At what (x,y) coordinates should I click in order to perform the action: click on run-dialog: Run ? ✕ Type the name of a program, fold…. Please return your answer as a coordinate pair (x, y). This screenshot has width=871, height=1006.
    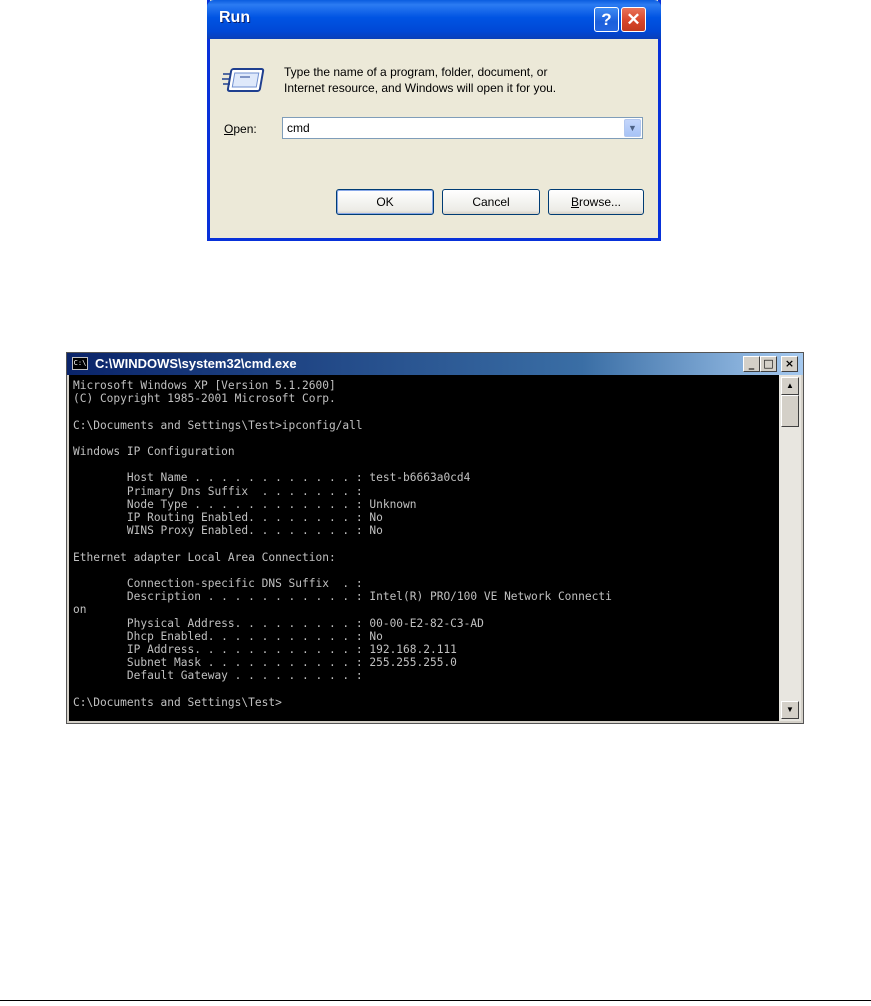
    Looking at the image, I should click on (434, 120).